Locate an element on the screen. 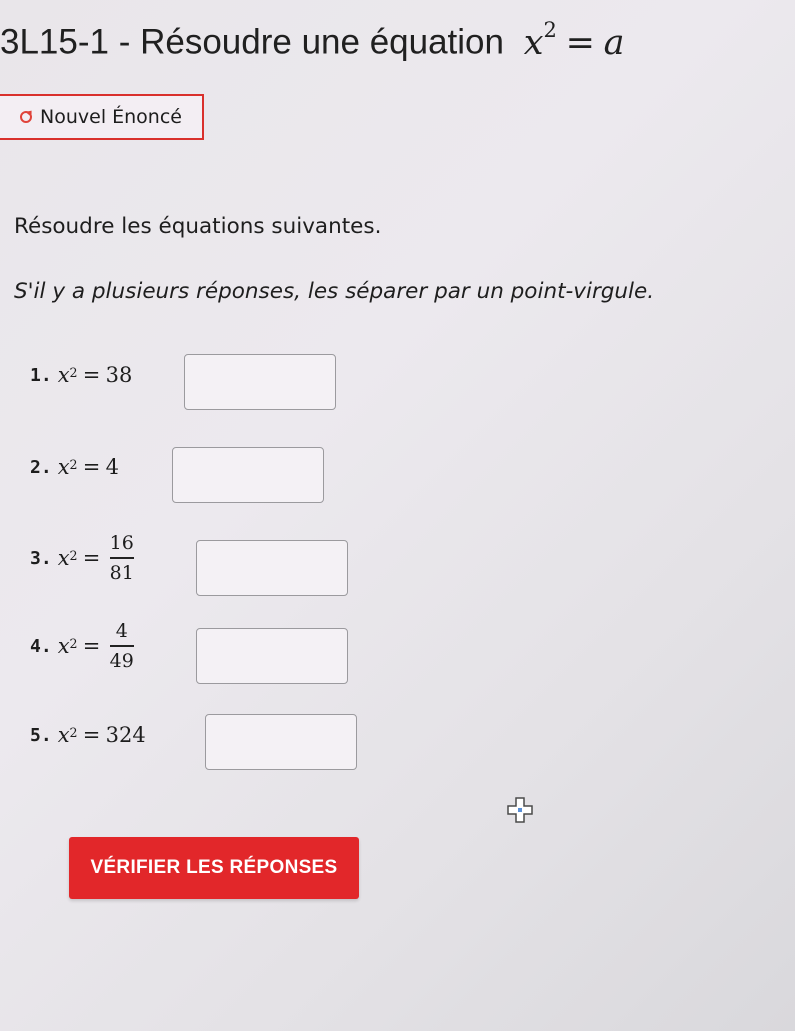  question-3: 3. x 2 = 16 81 is located at coordinates (82, 558).